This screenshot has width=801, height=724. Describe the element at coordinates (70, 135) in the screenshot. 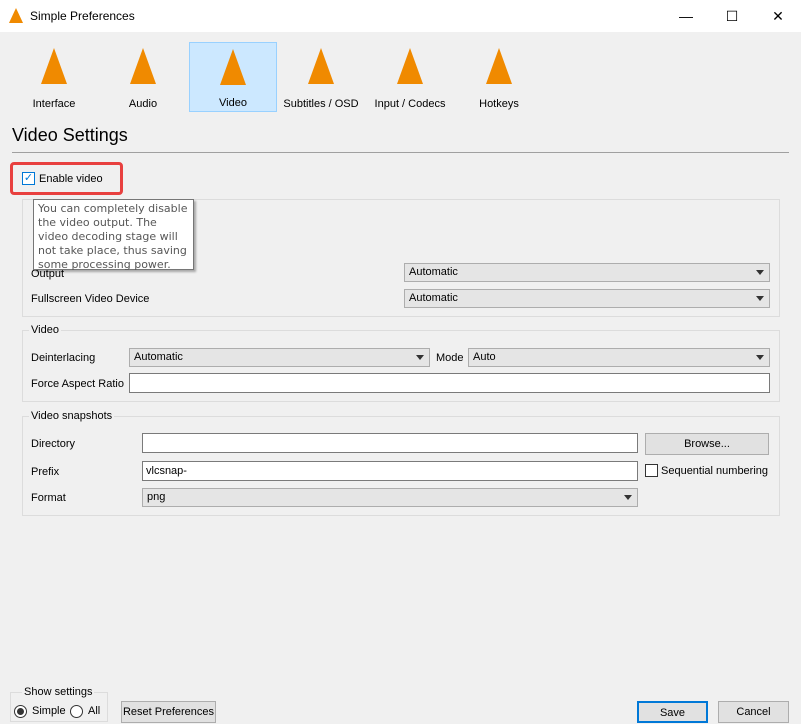

I see `page-title: Video Settings` at that location.